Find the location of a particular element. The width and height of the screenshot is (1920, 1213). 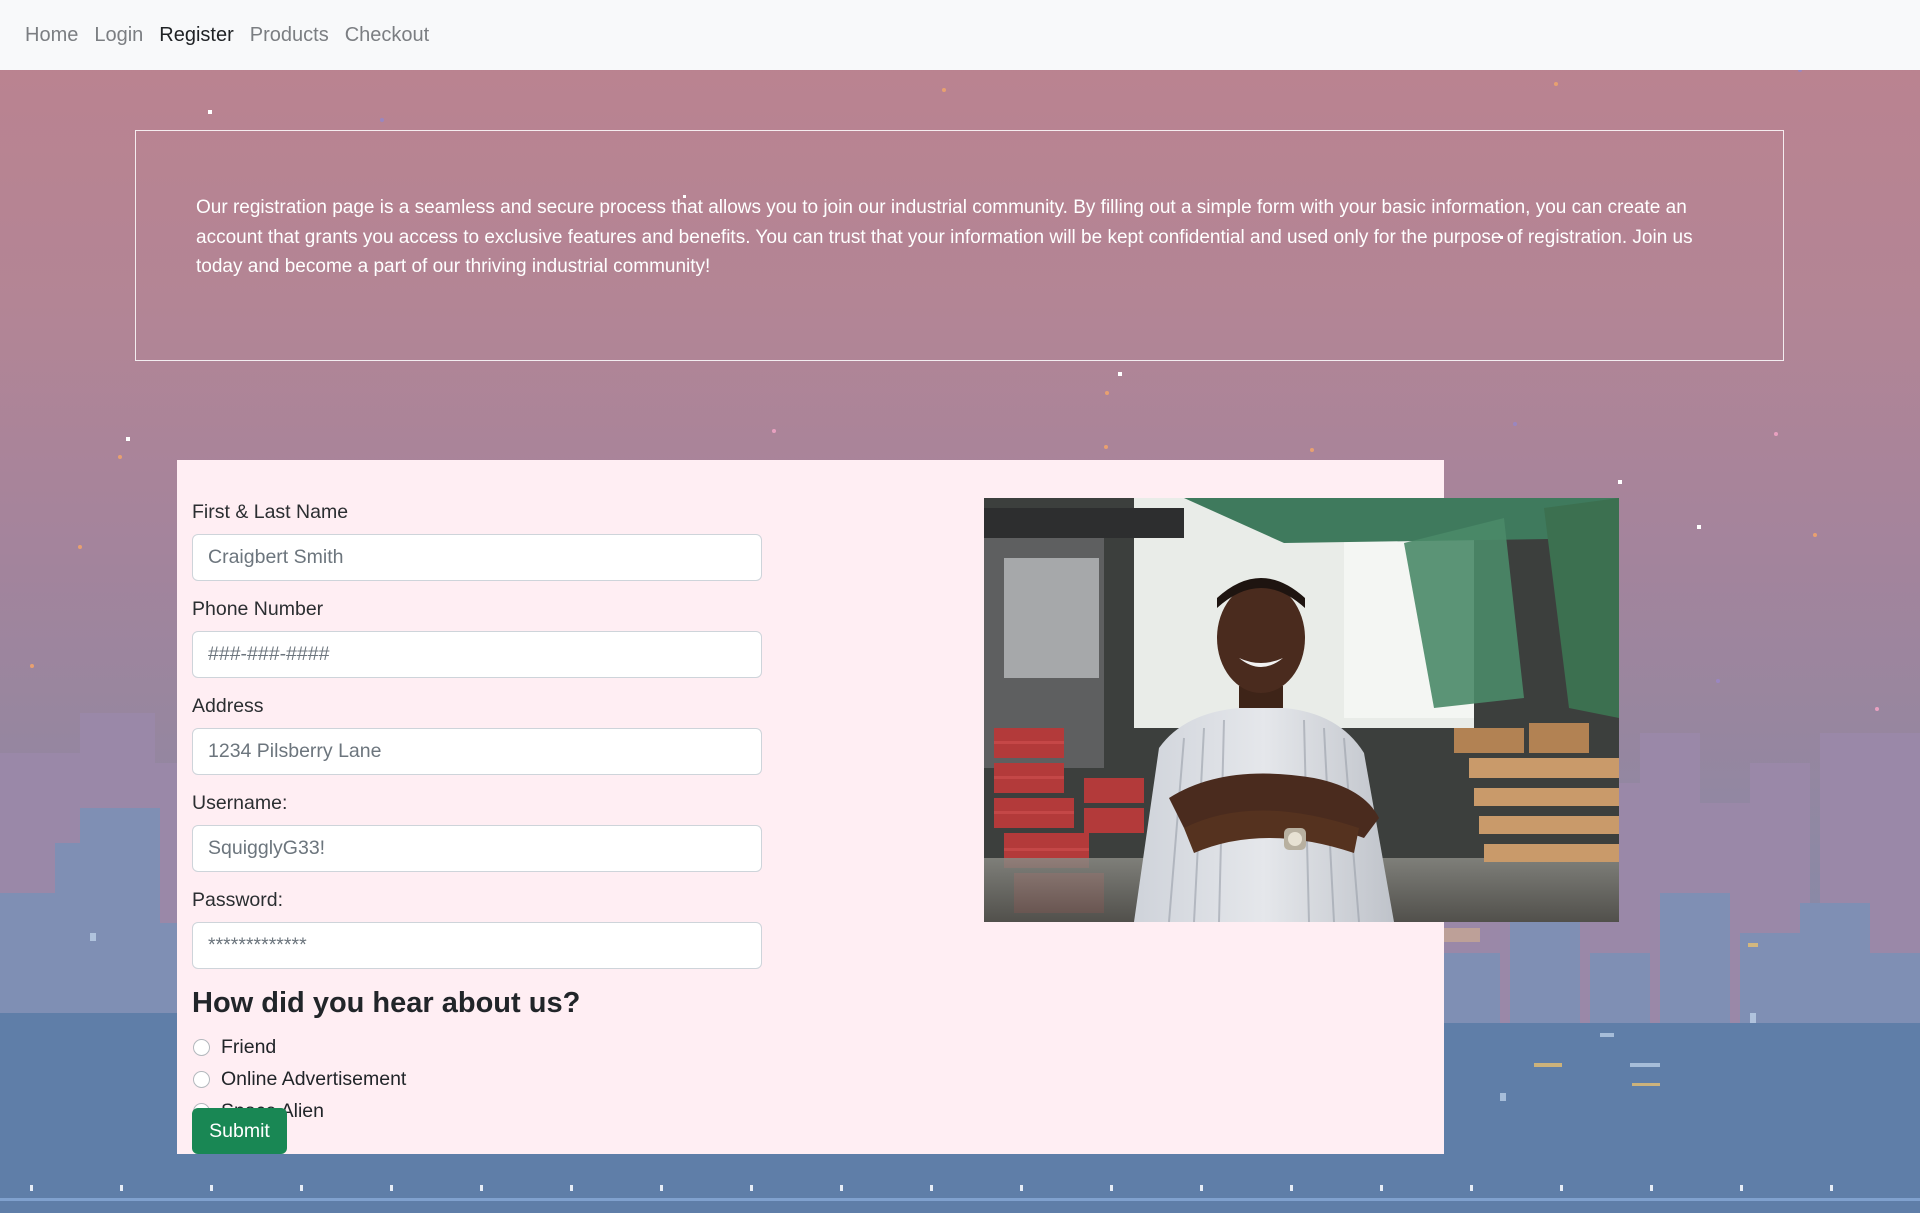

password-input is located at coordinates (477, 945).